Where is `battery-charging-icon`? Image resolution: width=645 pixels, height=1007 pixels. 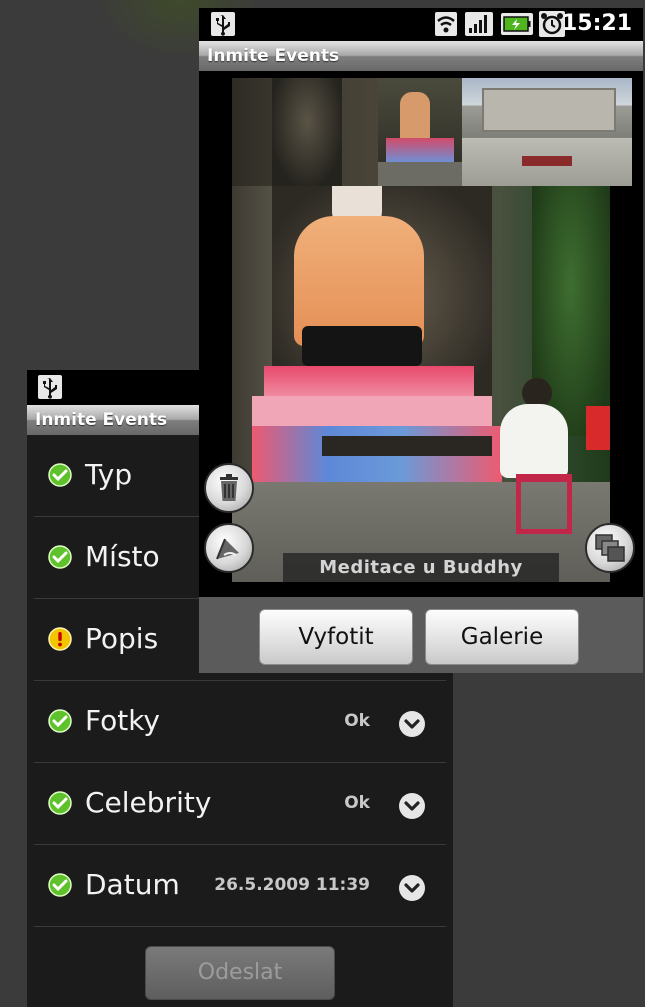 battery-charging-icon is located at coordinates (517, 24).